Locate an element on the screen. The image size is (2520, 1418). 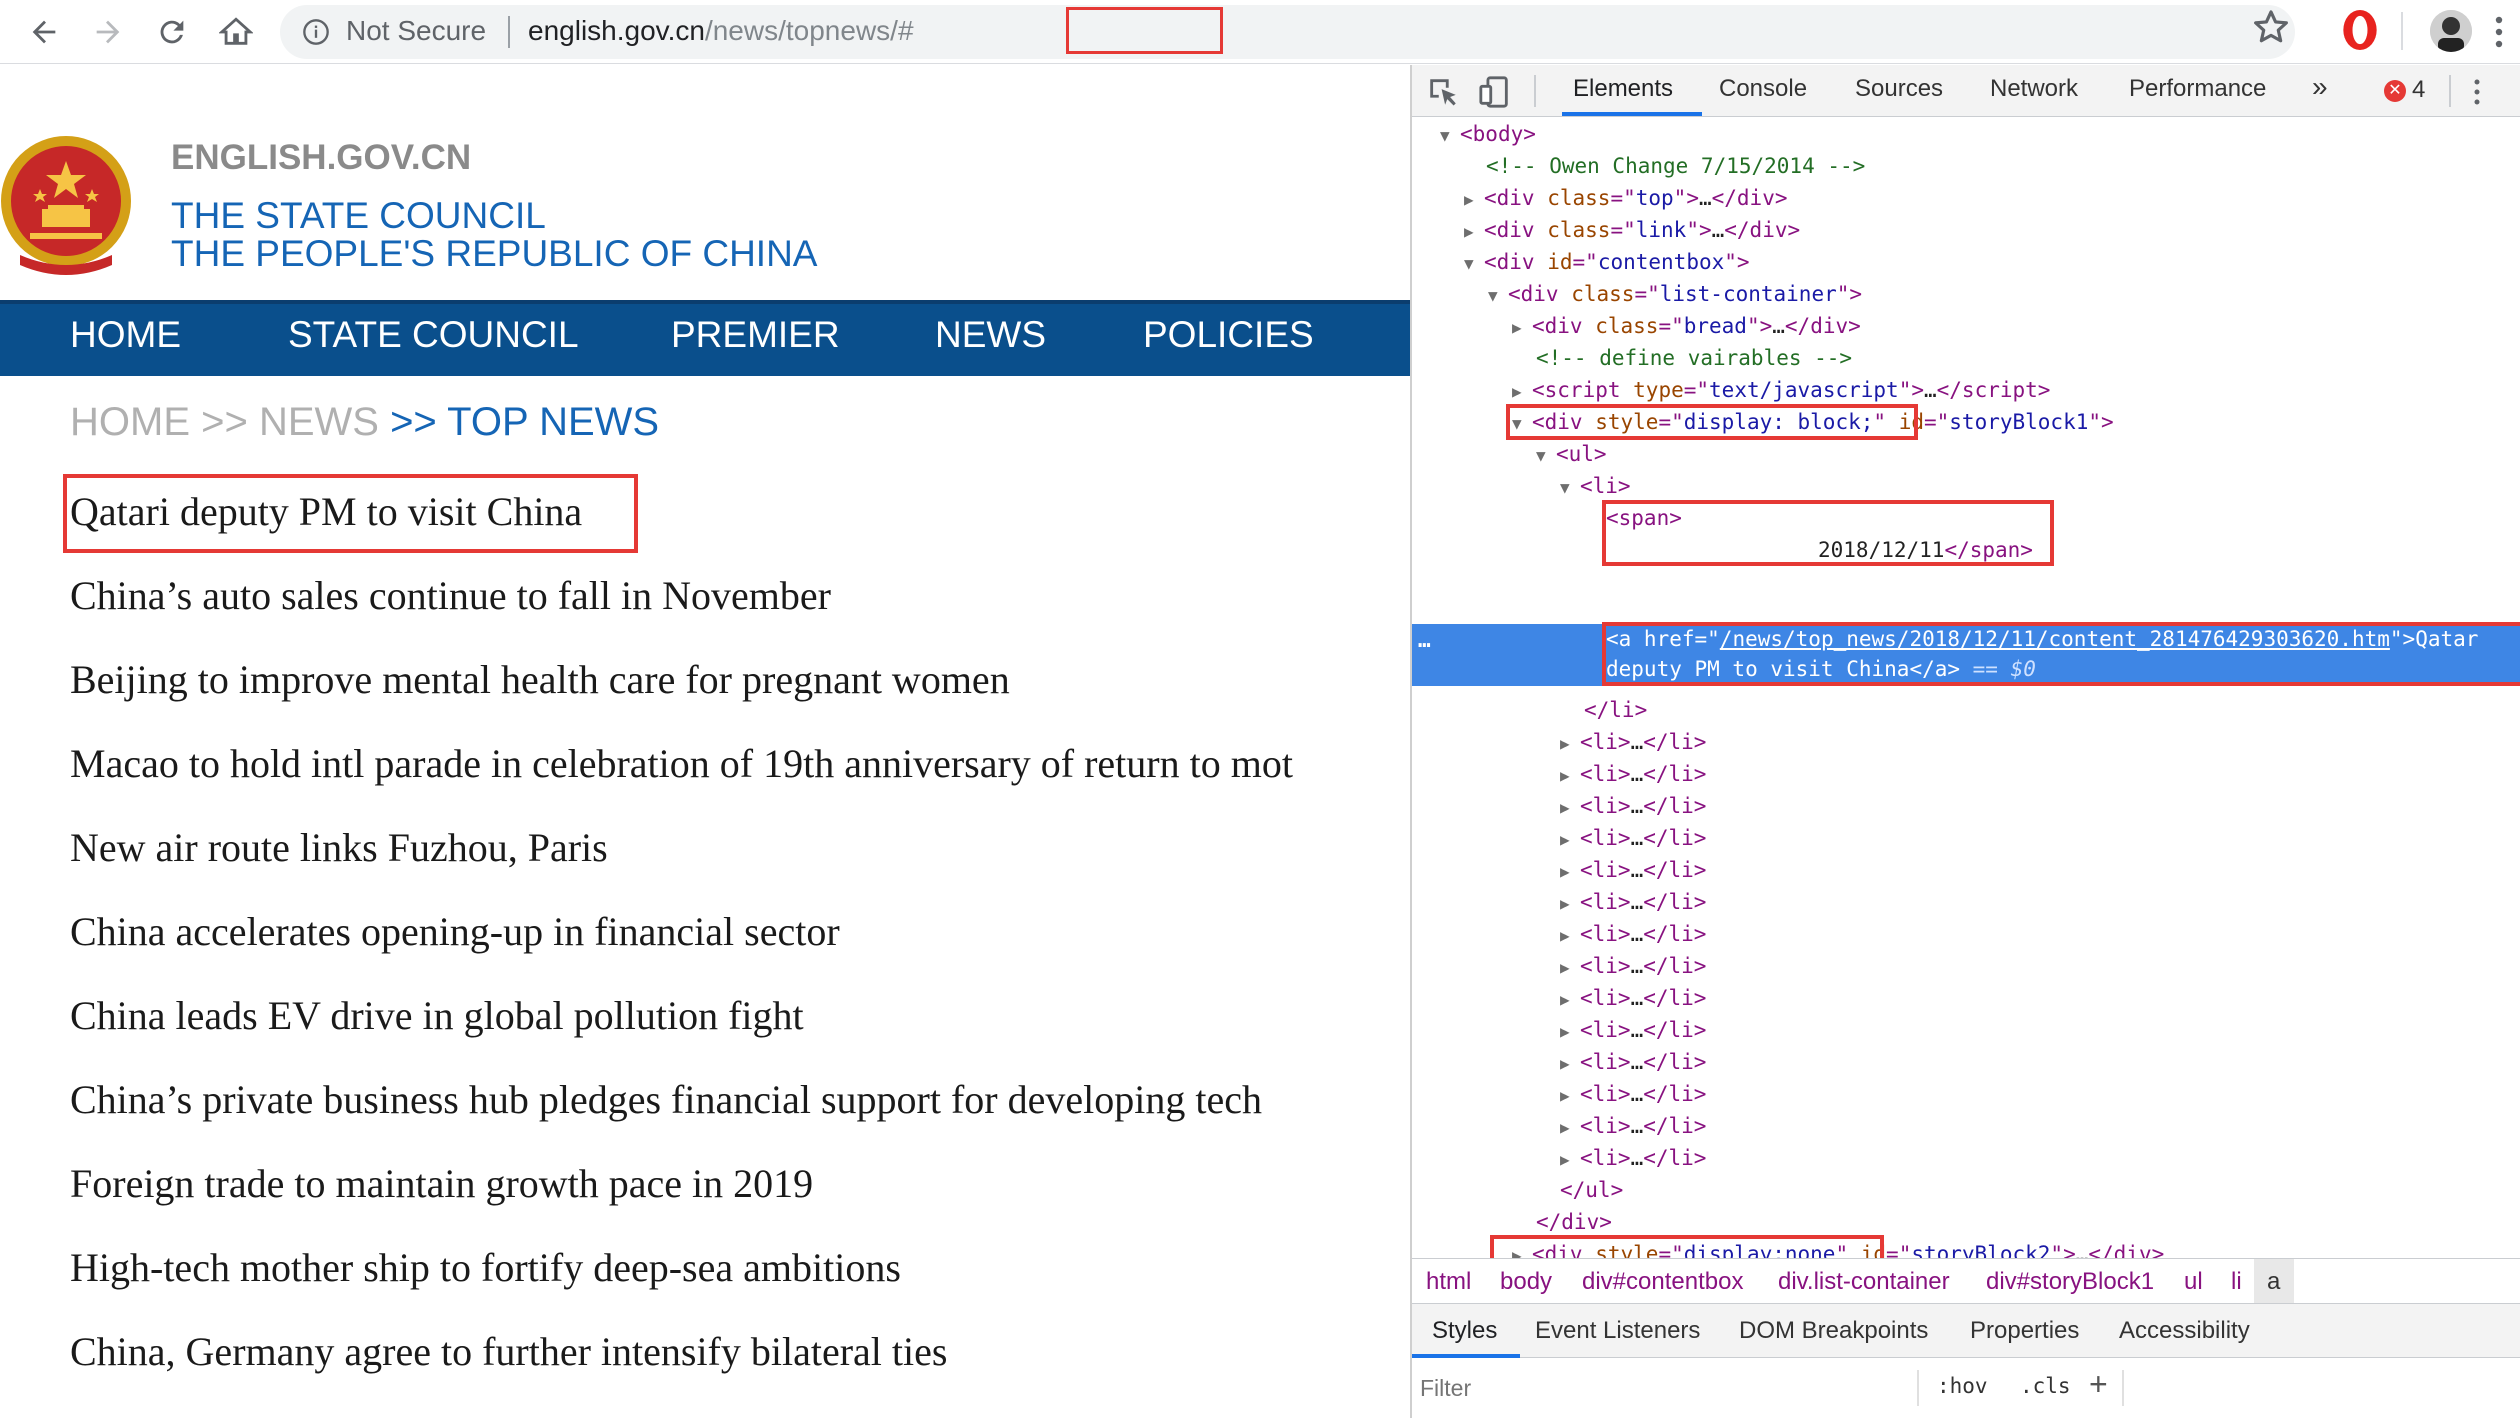
cls-toggle: .cls is located at coordinates (2045, 1386).